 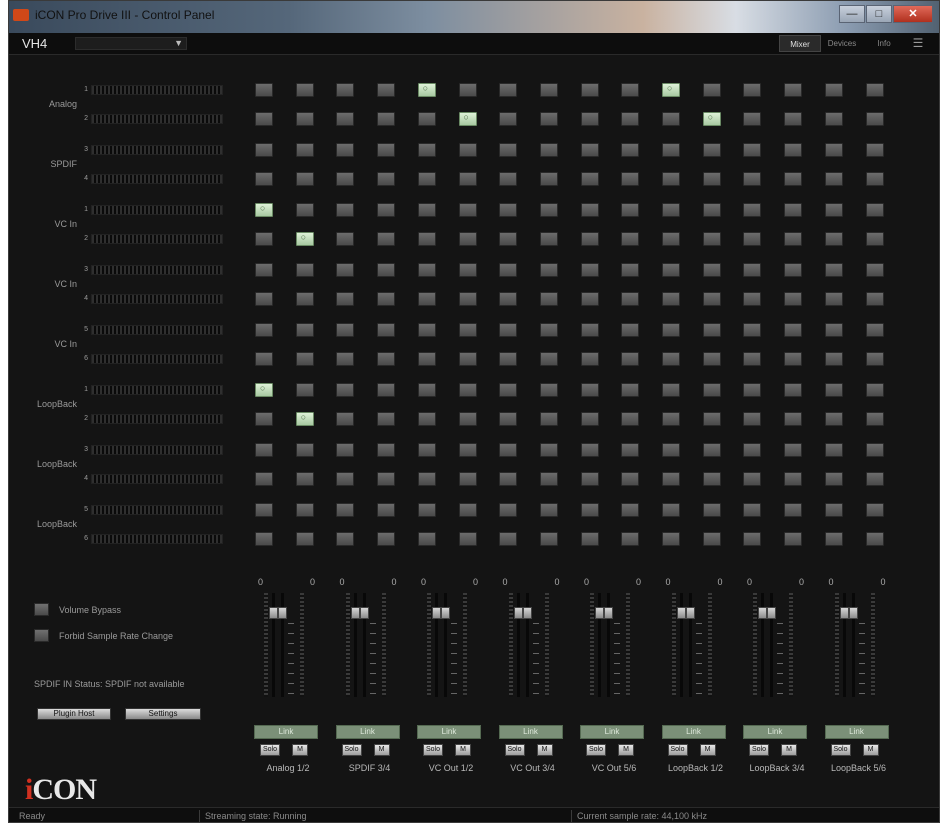 What do you see at coordinates (514, 750) in the screenshot?
I see `solo-button: Solo` at bounding box center [514, 750].